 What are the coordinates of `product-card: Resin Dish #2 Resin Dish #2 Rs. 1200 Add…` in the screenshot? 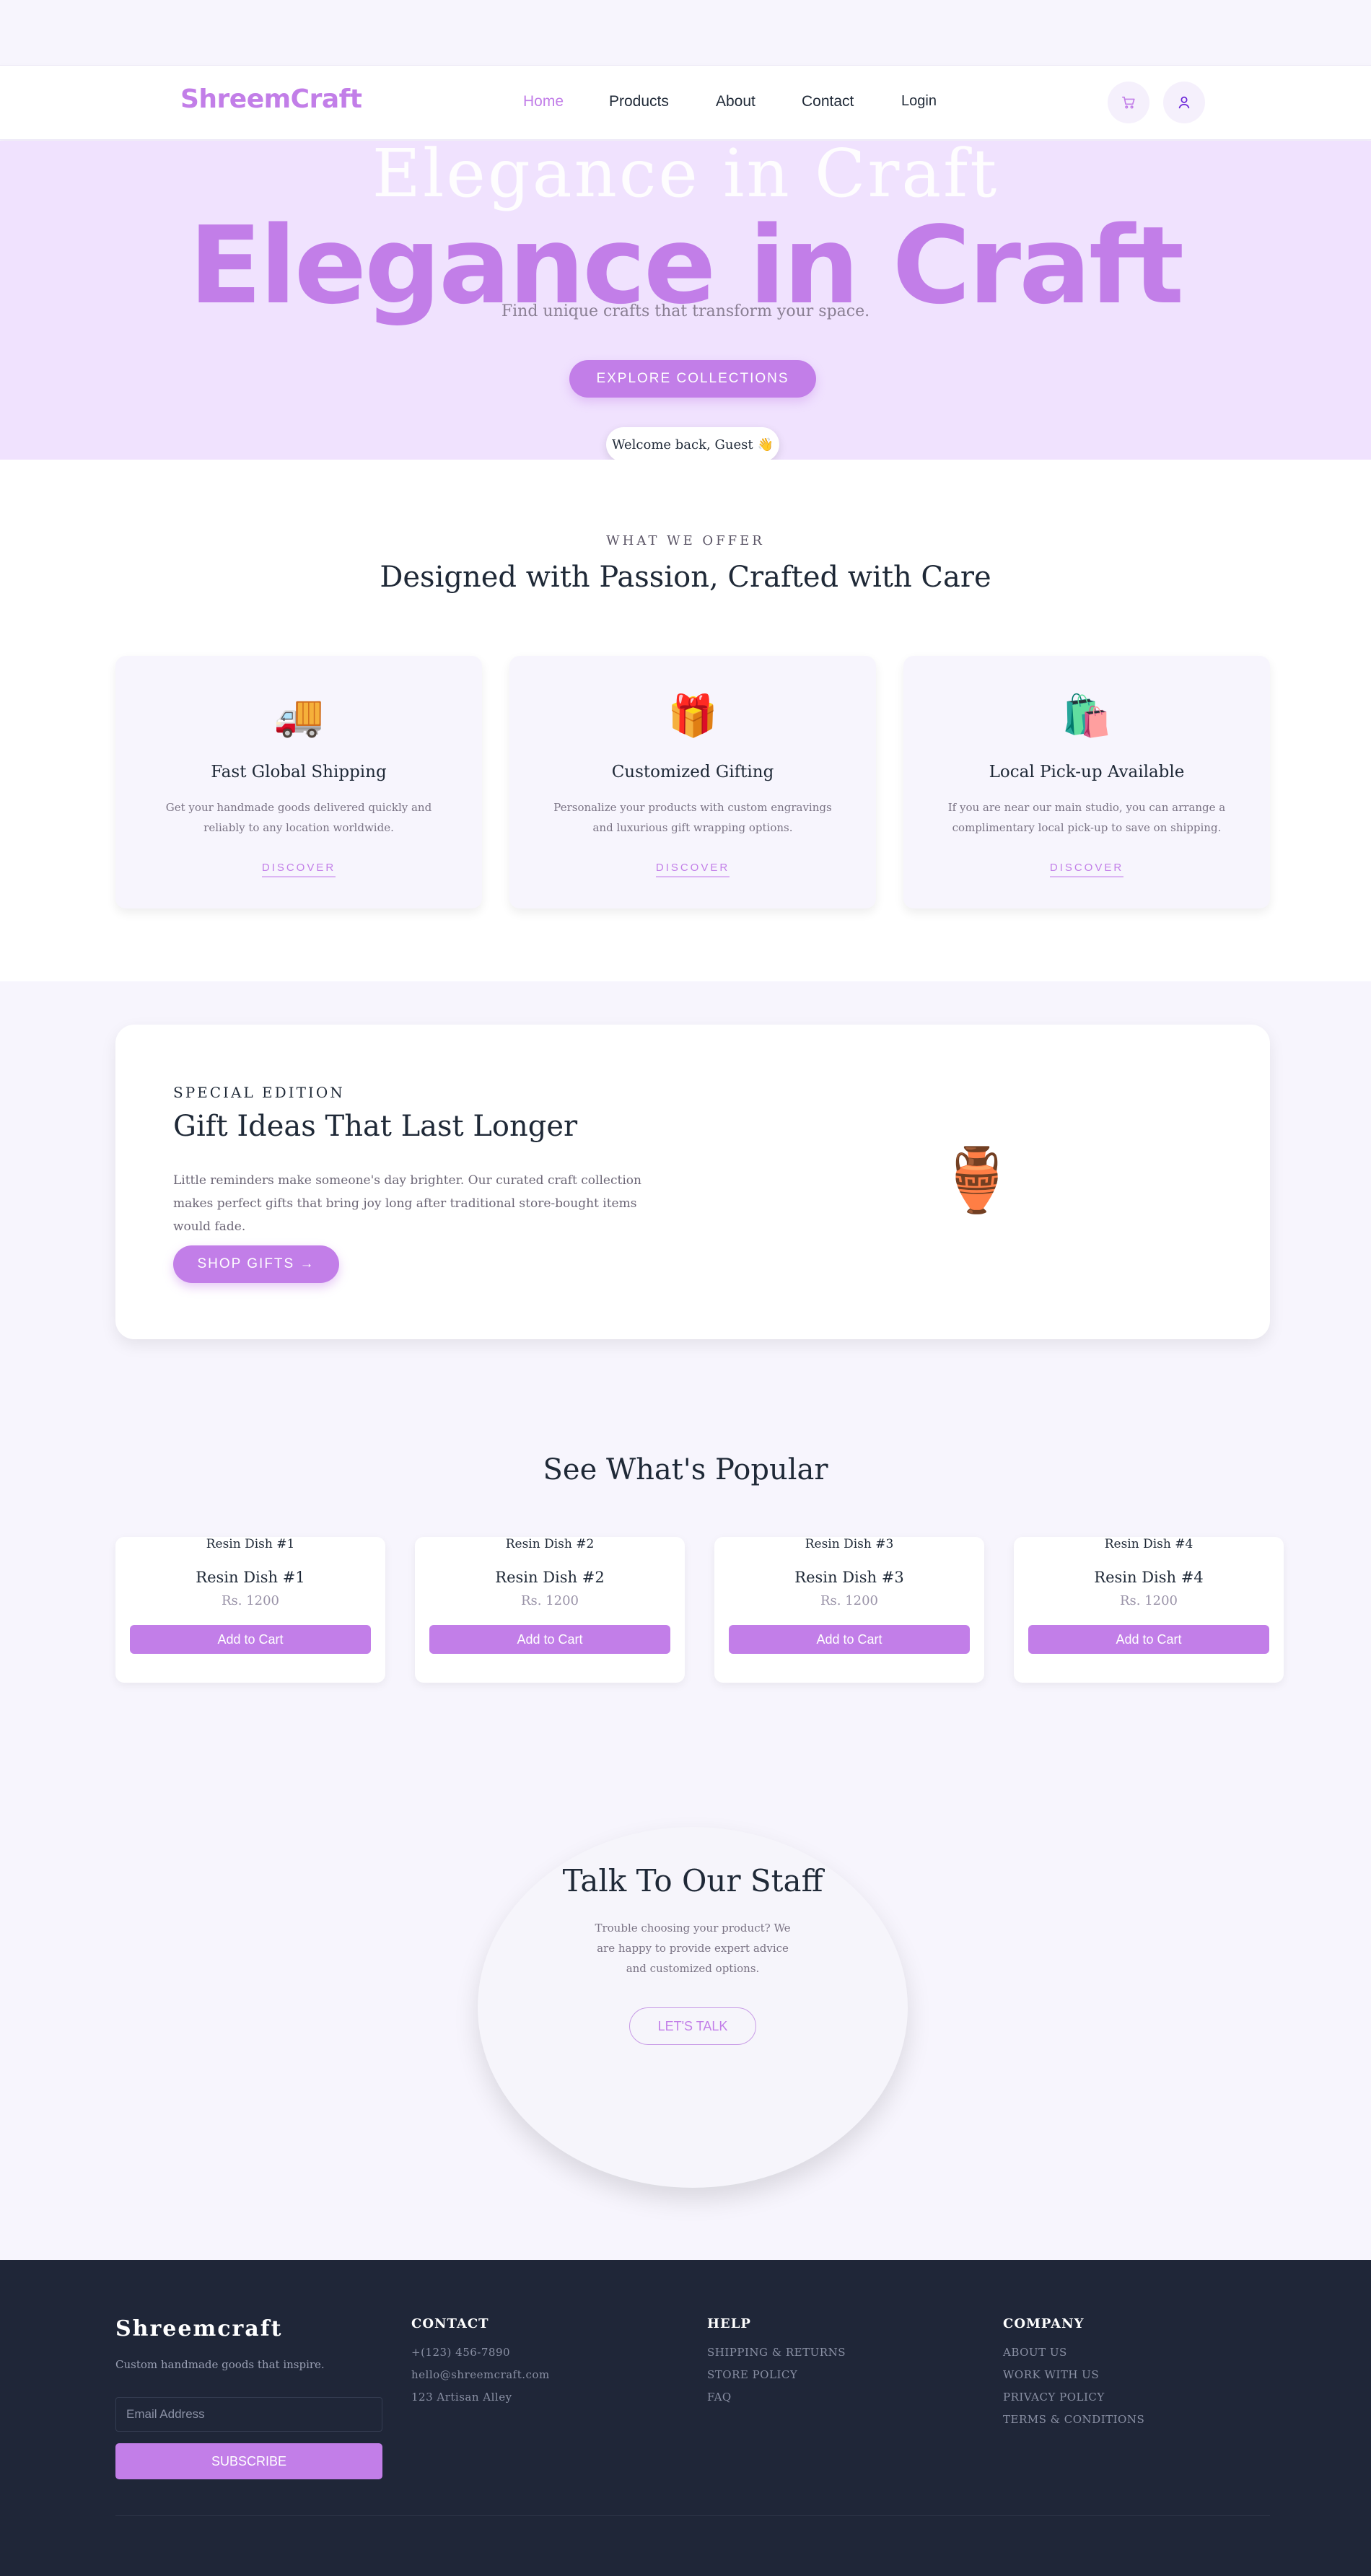 It's located at (550, 1610).